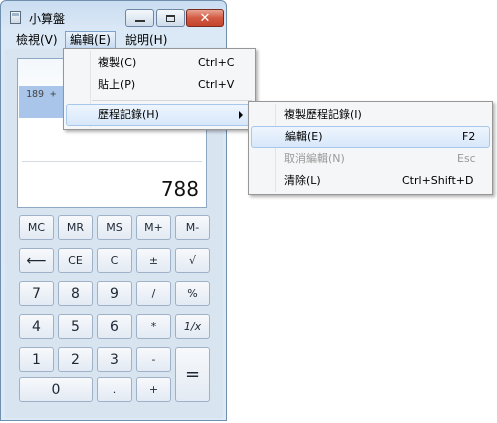 This screenshot has width=497, height=423. What do you see at coordinates (15, 17) in the screenshot?
I see `calculator-icon` at bounding box center [15, 17].